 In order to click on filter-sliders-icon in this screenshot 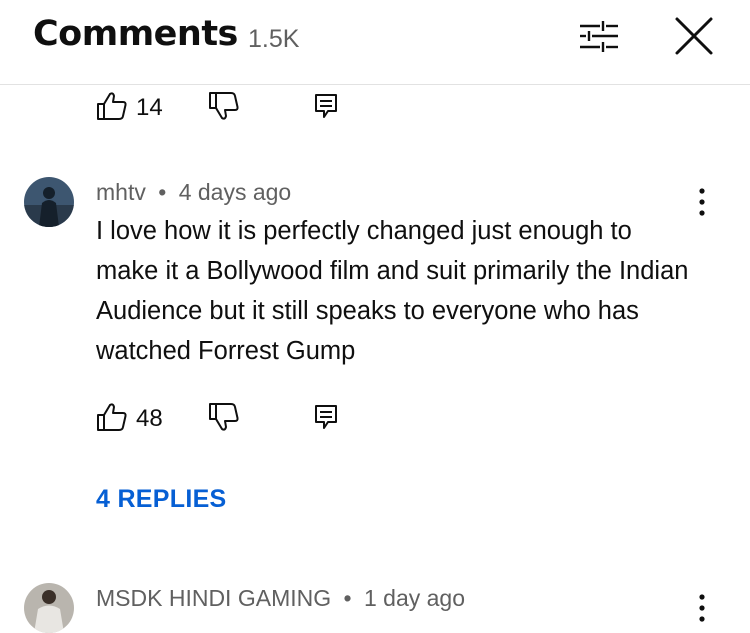, I will do `click(599, 36)`.